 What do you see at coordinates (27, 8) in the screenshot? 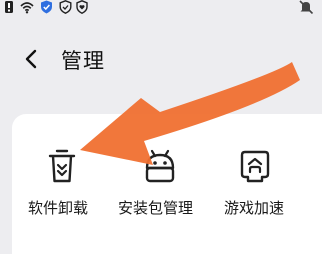
I see `wifi-icon` at bounding box center [27, 8].